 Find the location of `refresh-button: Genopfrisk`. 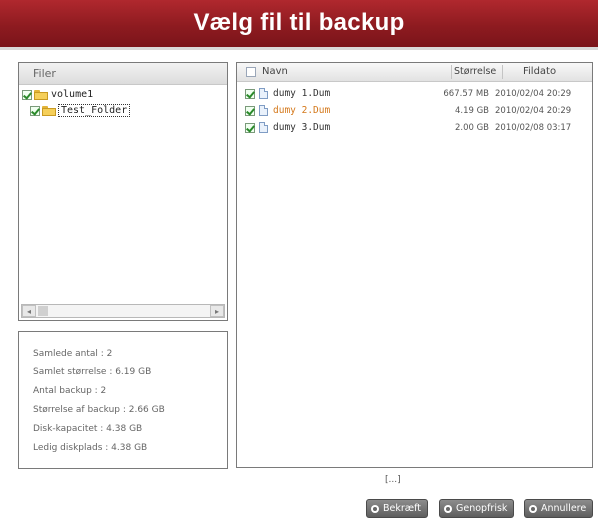

refresh-button: Genopfrisk is located at coordinates (477, 508).